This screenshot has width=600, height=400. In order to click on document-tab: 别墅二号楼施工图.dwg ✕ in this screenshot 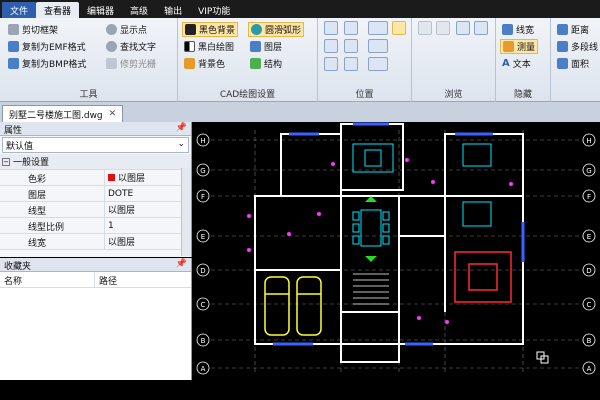, I will do `click(63, 113)`.